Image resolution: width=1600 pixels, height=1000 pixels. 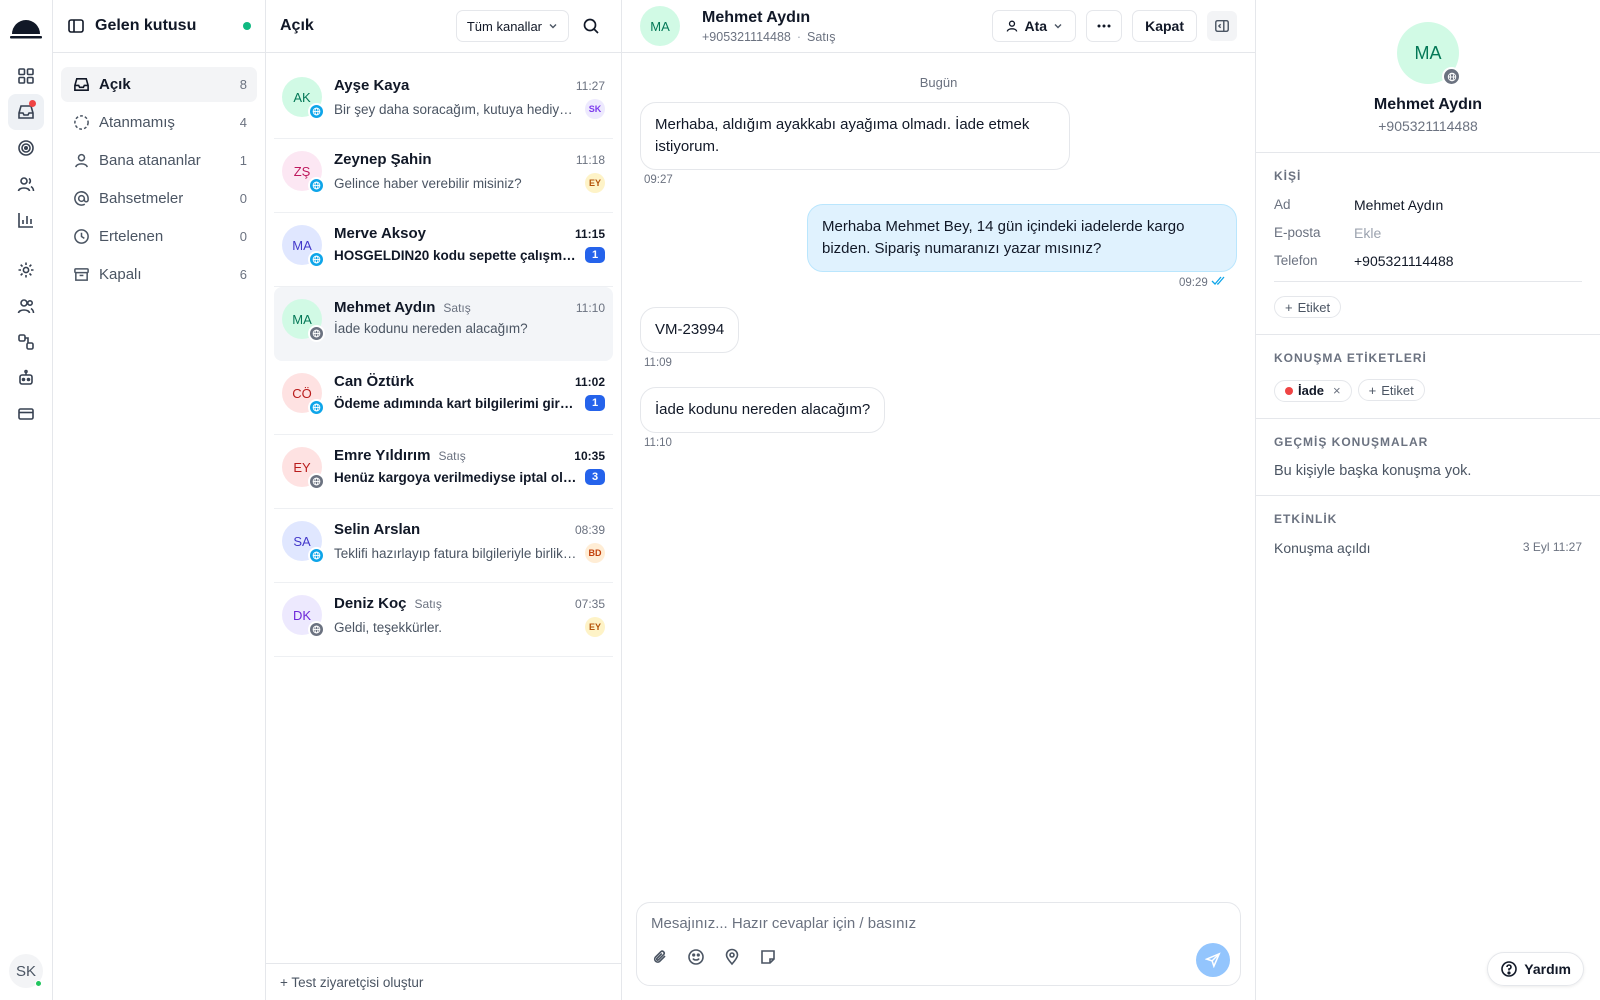 I want to click on message-bubble: VM-23994, so click(x=690, y=330).